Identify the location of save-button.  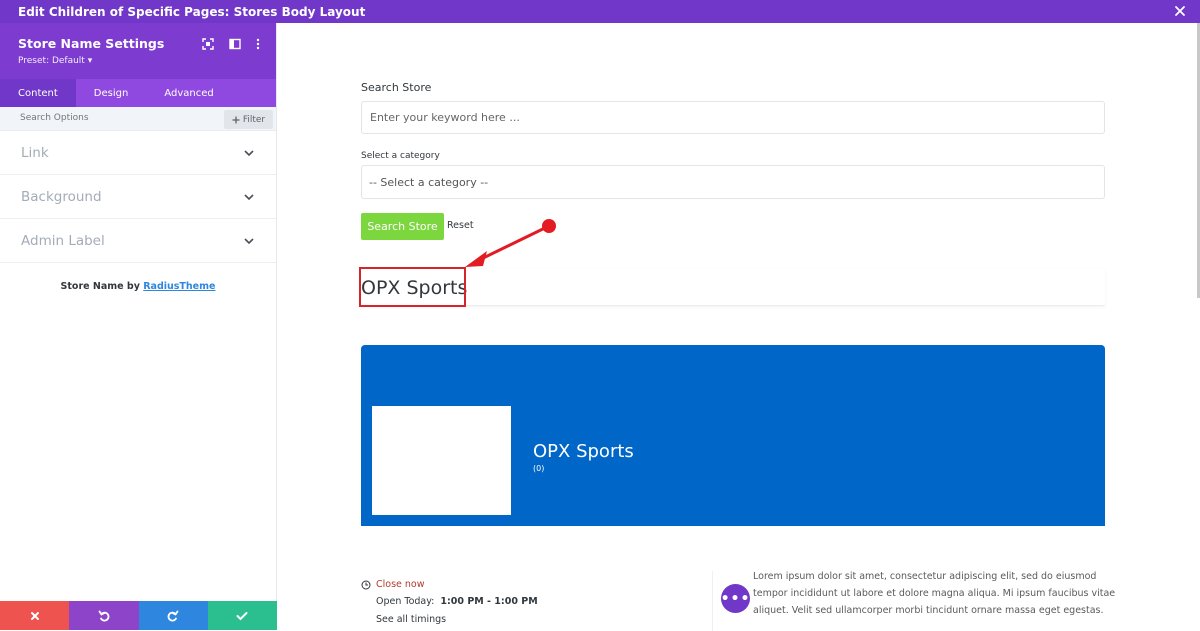
(242, 615).